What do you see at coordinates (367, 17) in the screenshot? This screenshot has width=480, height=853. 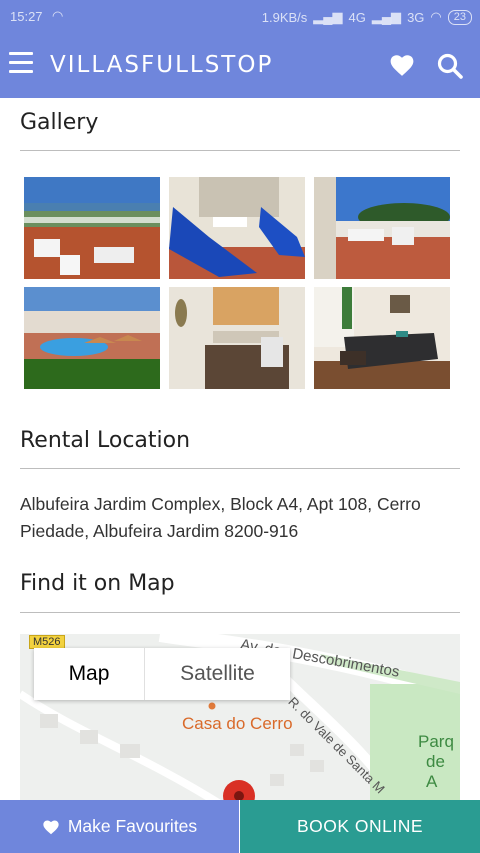 I see `status-right: 1.9KB/s ▂▄▆ 4G ▂▄▆ 3G ◠ 23` at bounding box center [367, 17].